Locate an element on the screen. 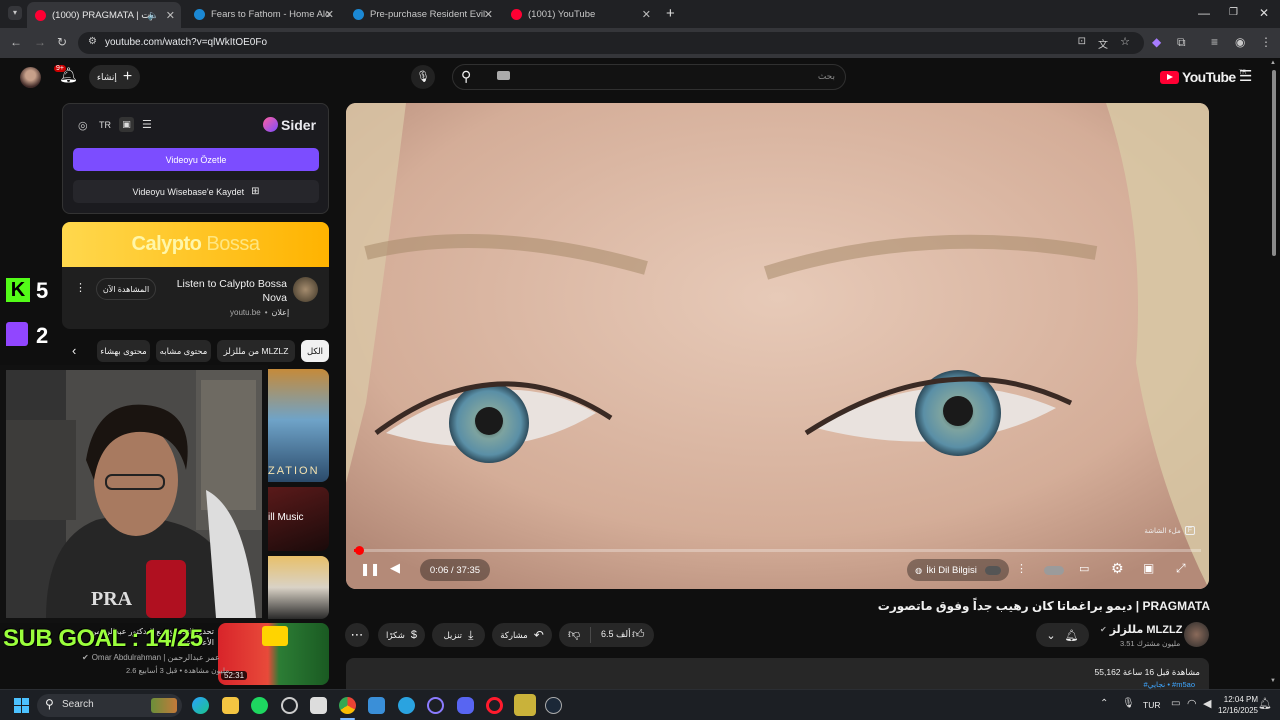 This screenshot has height=720, width=1280. copilot-icon is located at coordinates (200, 705).